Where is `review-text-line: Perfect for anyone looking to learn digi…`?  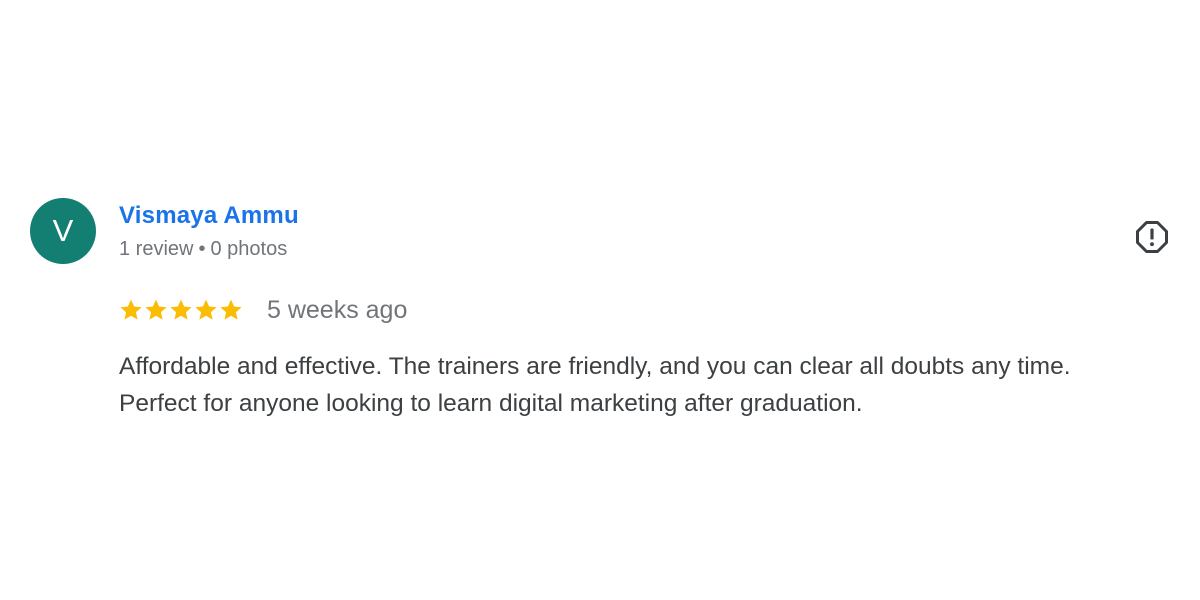
review-text-line: Perfect for anyone looking to learn digi… is located at coordinates (491, 403).